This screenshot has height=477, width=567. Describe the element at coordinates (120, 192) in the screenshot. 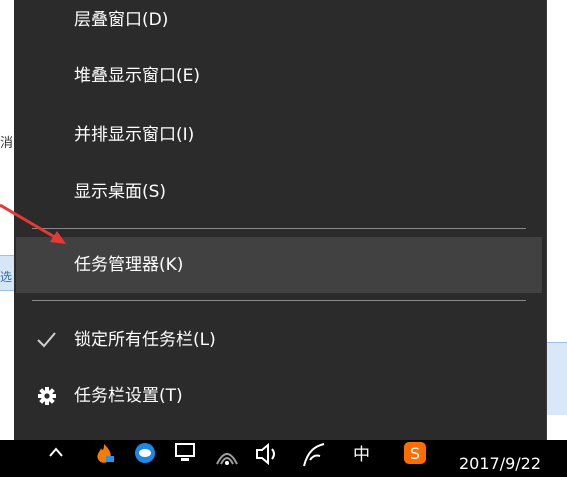

I see `menu-item-label: 显示桌面(S)` at that location.